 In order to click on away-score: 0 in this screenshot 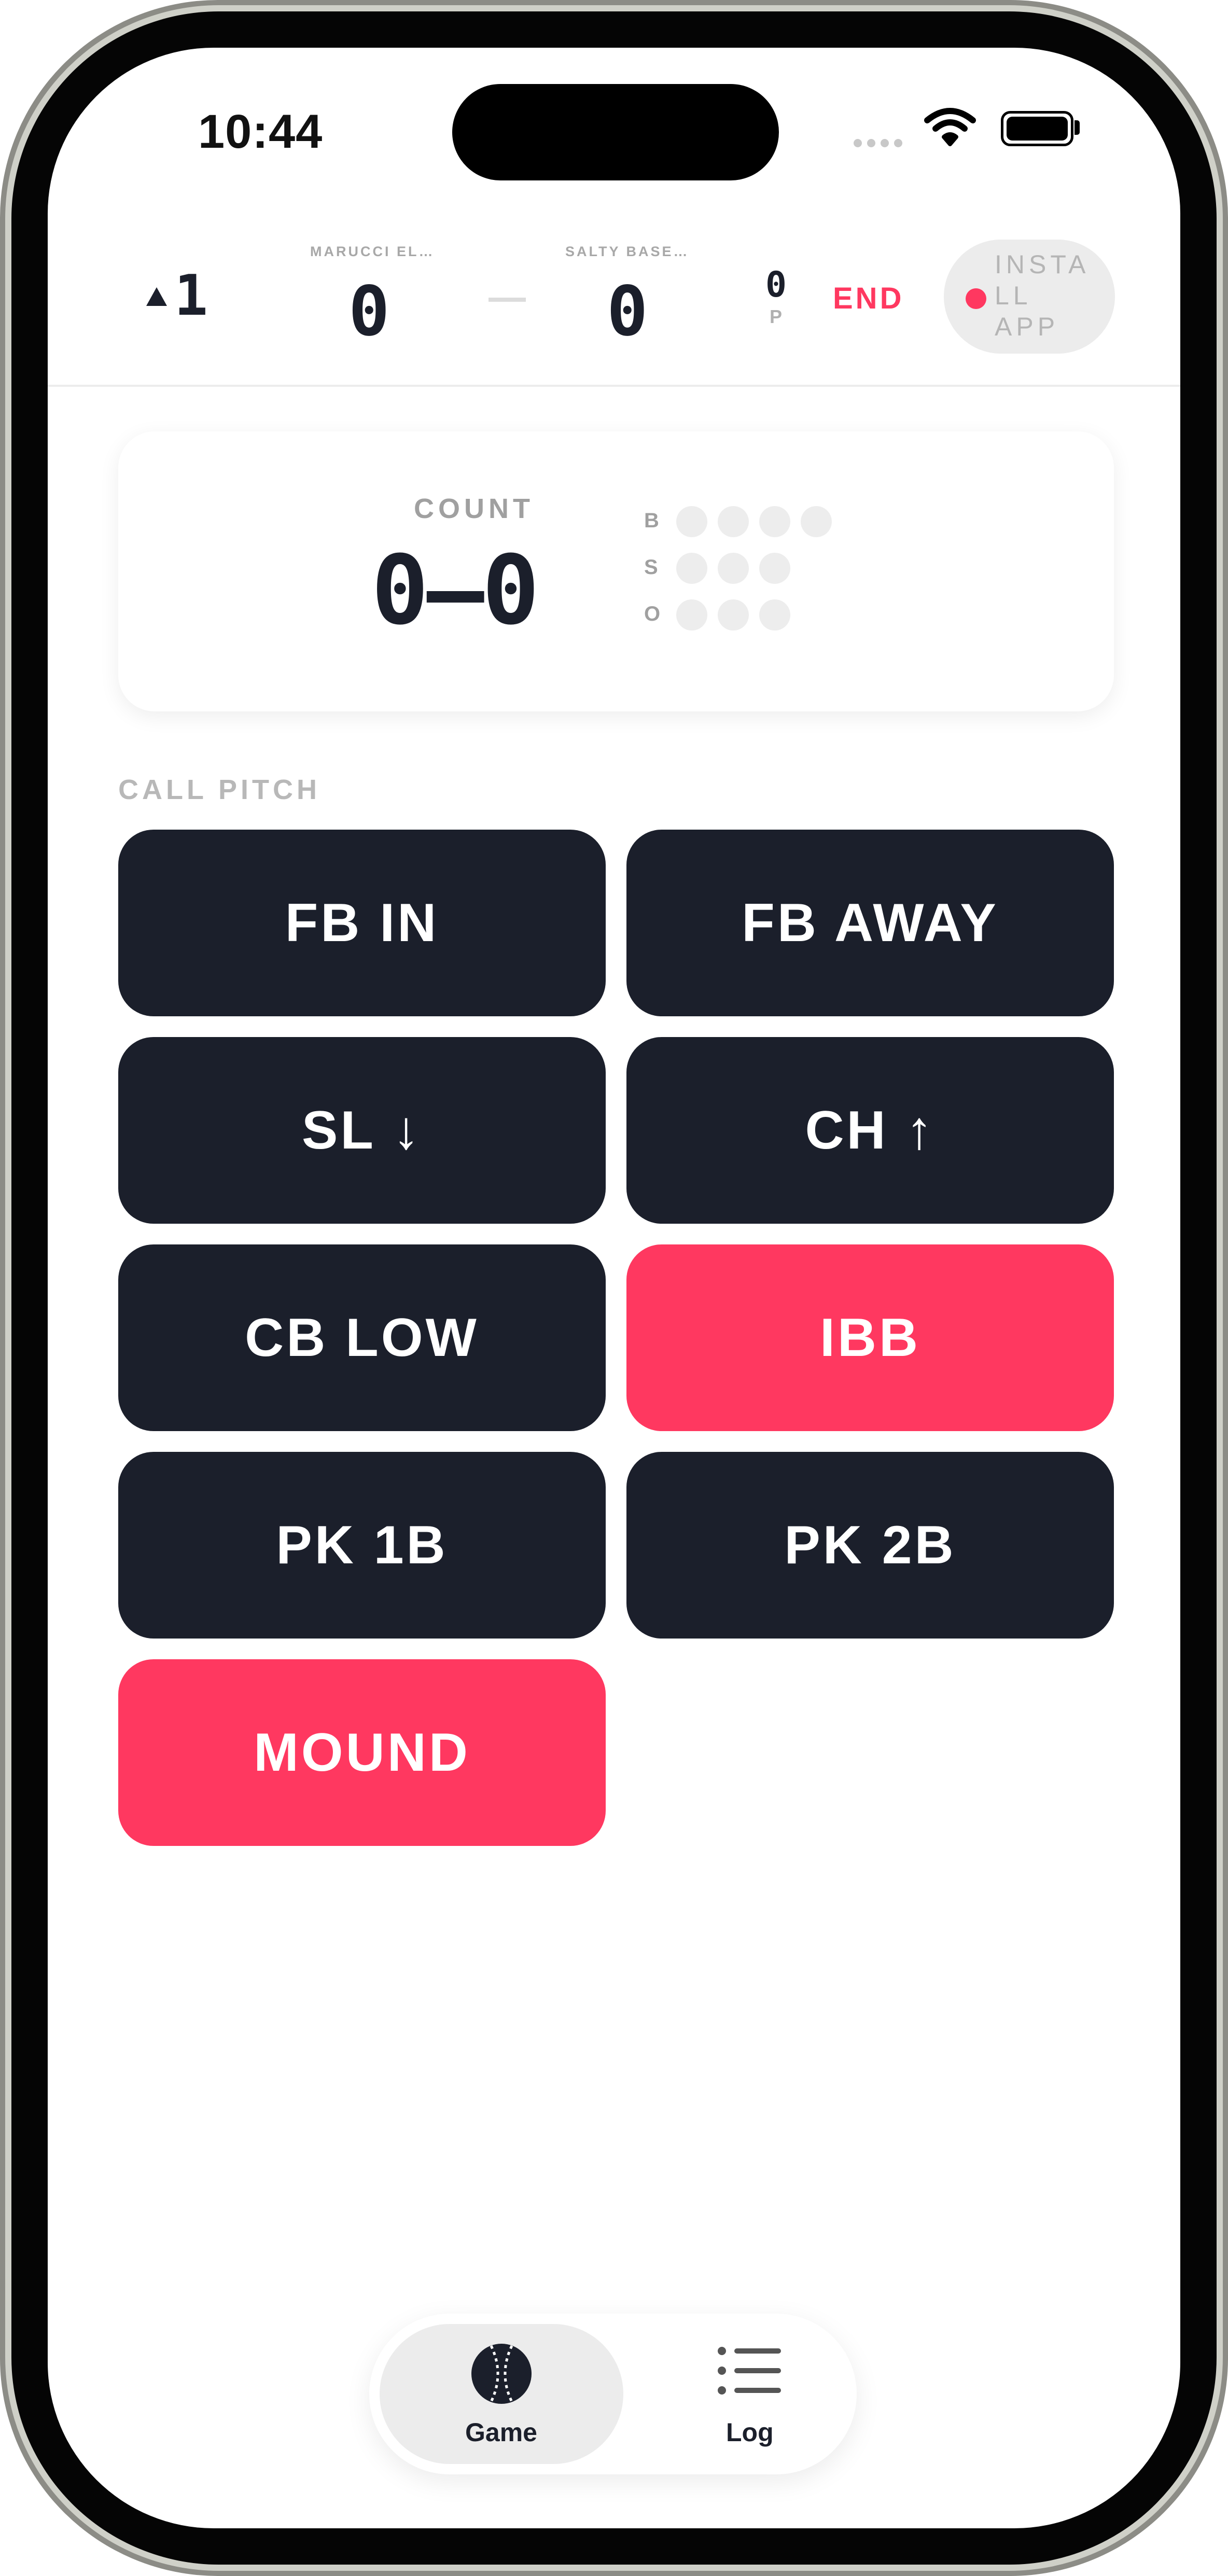, I will do `click(368, 312)`.